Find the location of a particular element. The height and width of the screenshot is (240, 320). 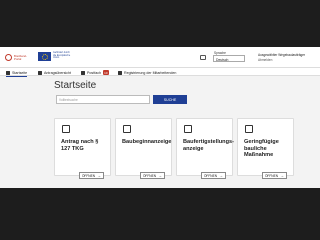

nav-item-registrierung: Registrierung der Mitarbeitenden is located at coordinates (147, 72).